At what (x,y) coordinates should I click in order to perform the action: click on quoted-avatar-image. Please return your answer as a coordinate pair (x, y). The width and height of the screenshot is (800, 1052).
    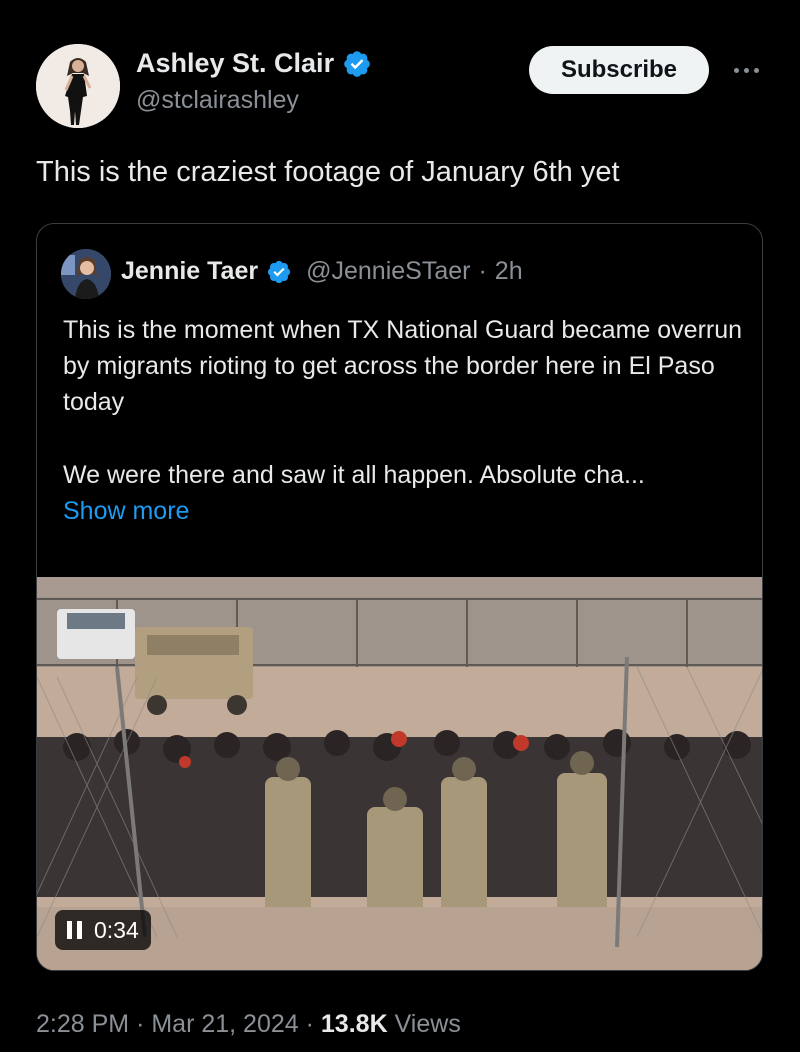
    Looking at the image, I should click on (86, 274).